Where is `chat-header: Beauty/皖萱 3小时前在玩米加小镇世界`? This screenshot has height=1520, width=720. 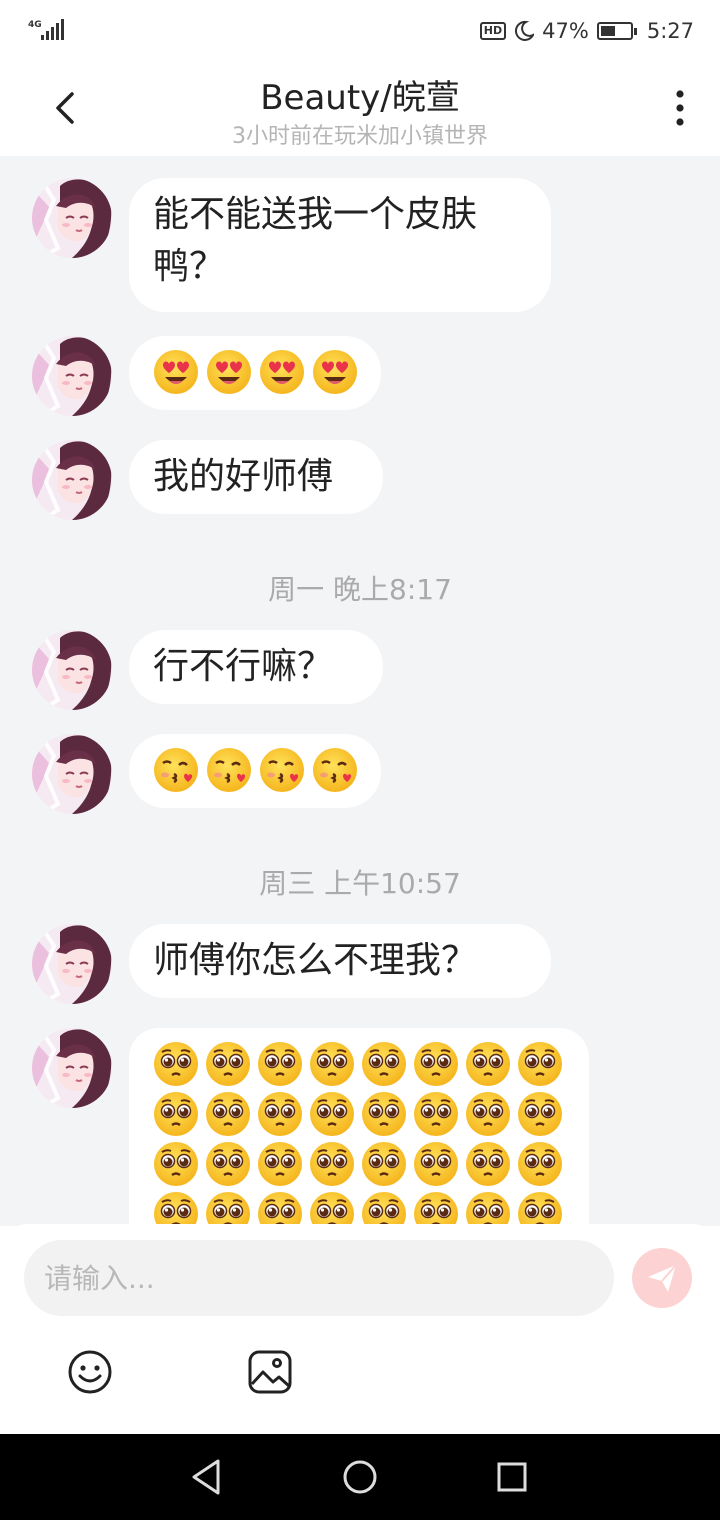 chat-header: Beauty/皖萱 3小时前在玩米加小镇世界 is located at coordinates (360, 109).